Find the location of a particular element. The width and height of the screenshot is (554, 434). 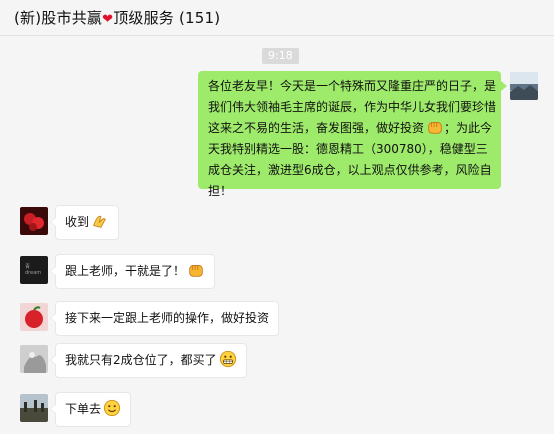

message-bubble: 接下来一定跟上老师的操作，做好投资 is located at coordinates (164, 318).